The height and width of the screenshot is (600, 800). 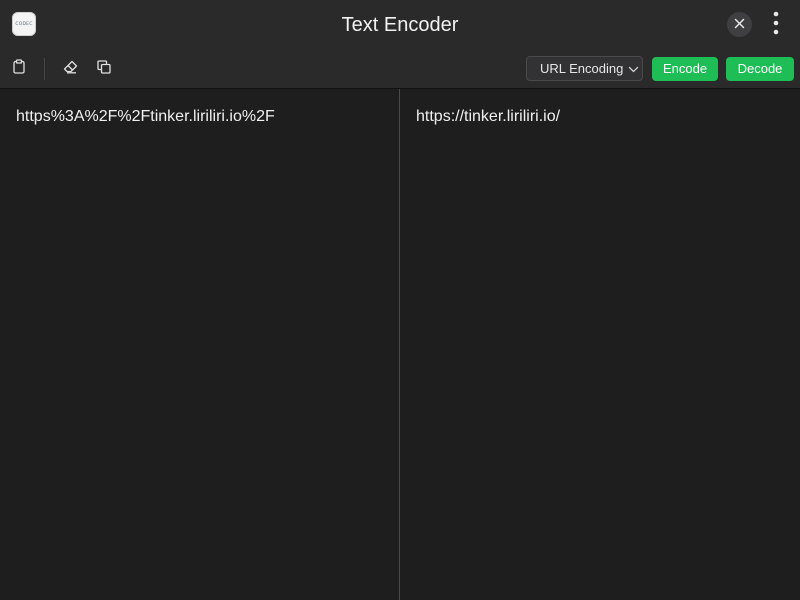 I want to click on encoding-select: URL Encoding, so click(x=584, y=68).